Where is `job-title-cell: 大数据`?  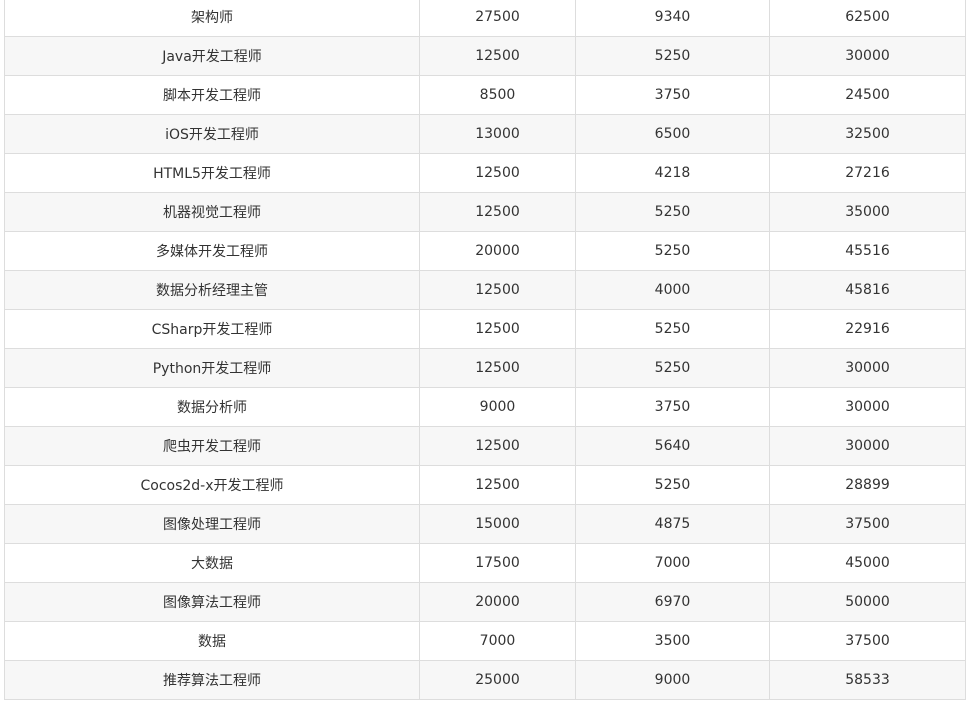 job-title-cell: 大数据 is located at coordinates (212, 563).